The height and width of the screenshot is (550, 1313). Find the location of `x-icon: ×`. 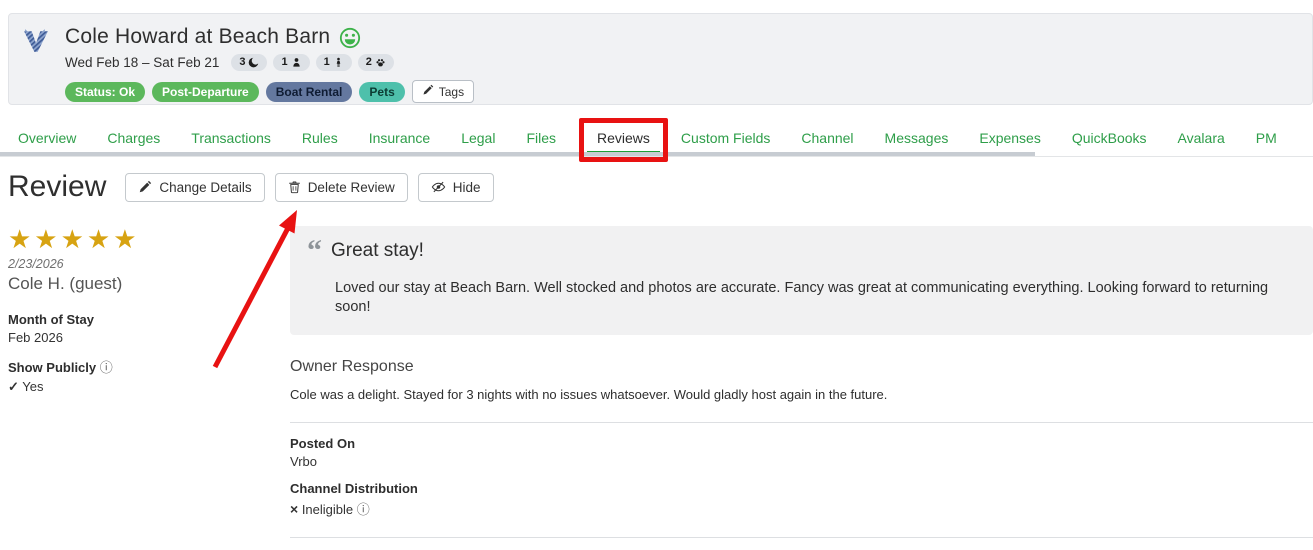

x-icon: × is located at coordinates (294, 509).